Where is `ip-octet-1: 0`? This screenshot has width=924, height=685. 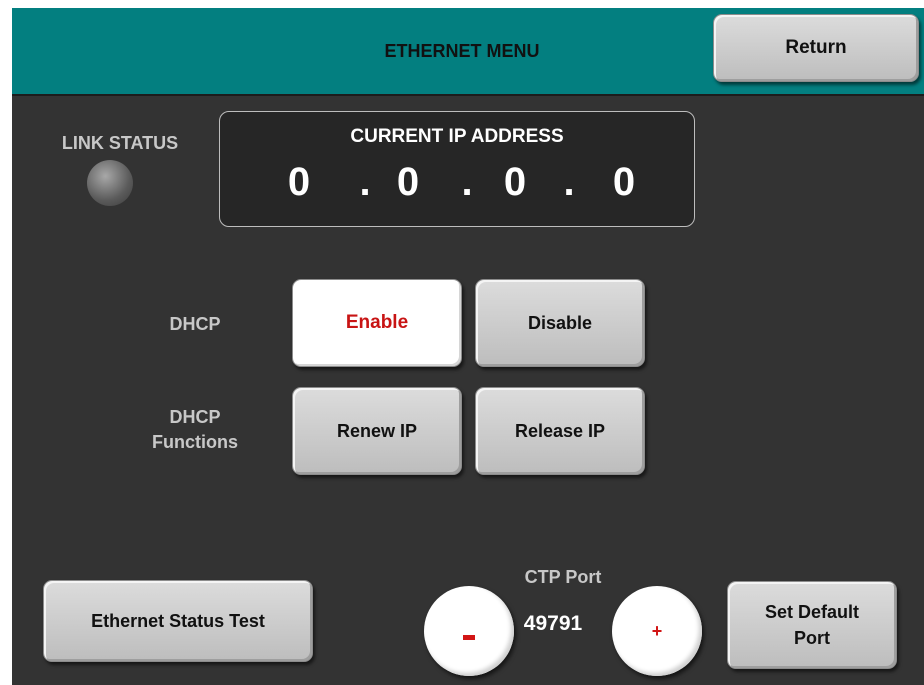 ip-octet-1: 0 is located at coordinates (299, 182).